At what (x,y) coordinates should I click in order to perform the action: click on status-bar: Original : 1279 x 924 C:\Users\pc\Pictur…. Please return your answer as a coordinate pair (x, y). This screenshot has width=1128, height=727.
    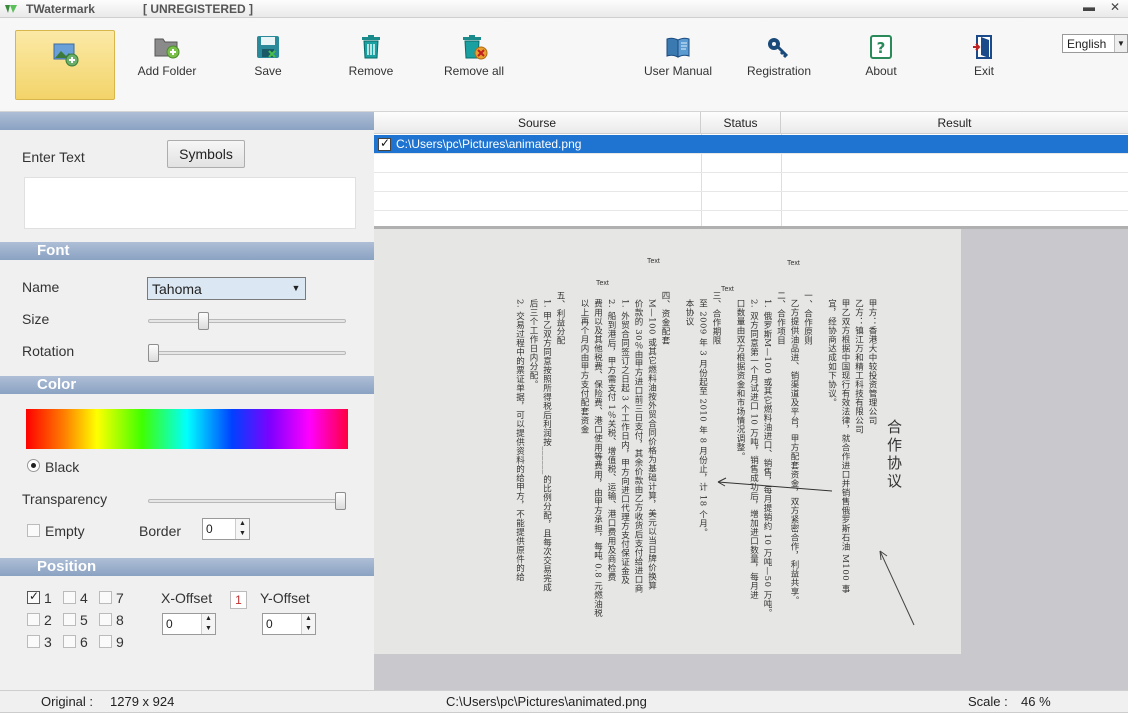
    Looking at the image, I should click on (564, 701).